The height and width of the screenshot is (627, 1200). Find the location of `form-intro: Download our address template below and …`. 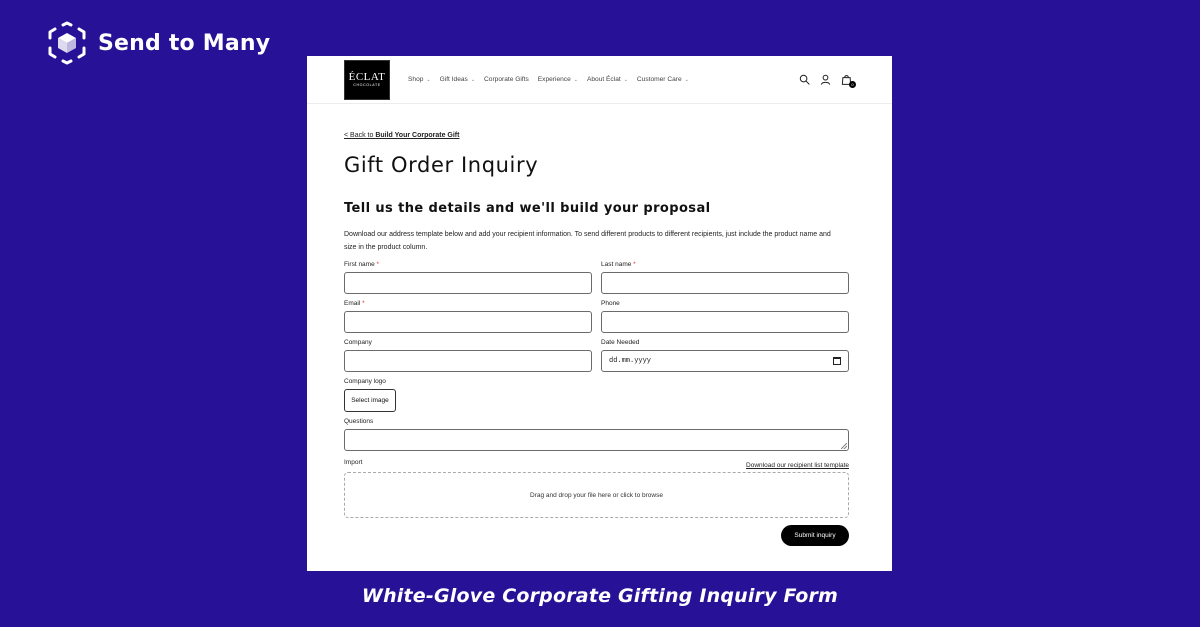

form-intro: Download our address template below and … is located at coordinates (587, 241).